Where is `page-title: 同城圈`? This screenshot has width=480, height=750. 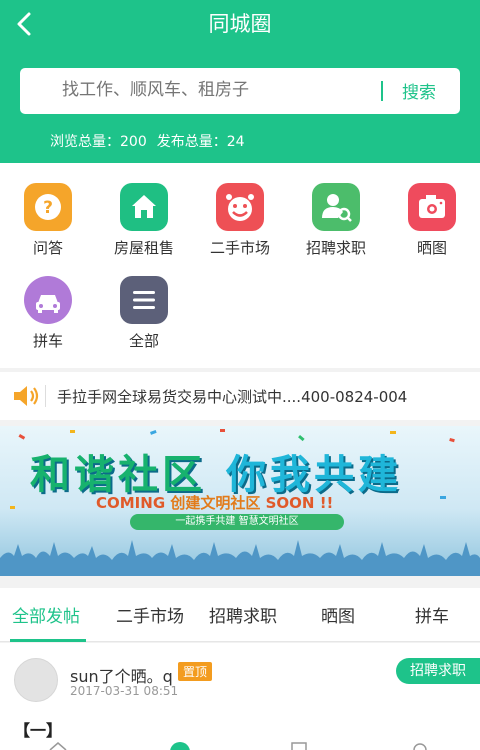 page-title: 同城圈 is located at coordinates (240, 24).